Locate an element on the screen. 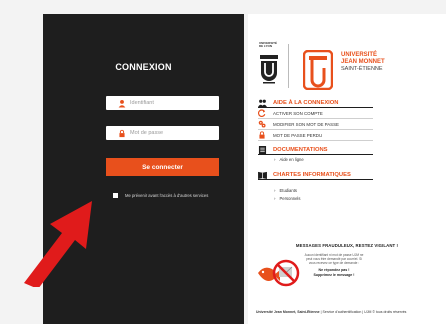  password-field: Mot de passe is located at coordinates (162, 133).